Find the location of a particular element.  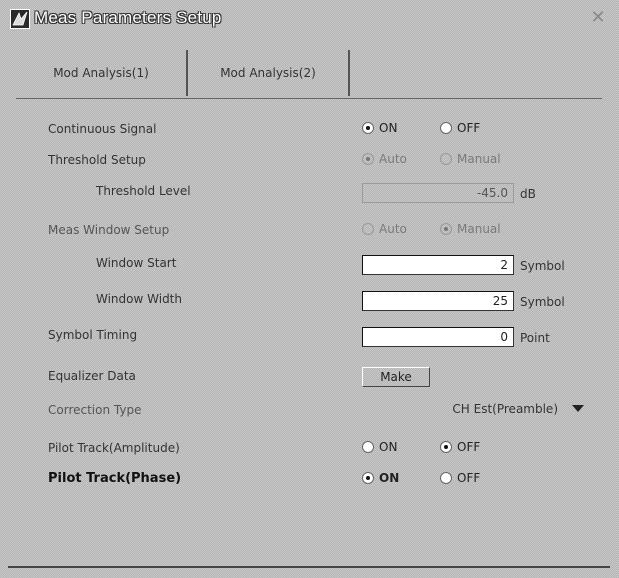

window-width-unit: Symbol is located at coordinates (542, 302).